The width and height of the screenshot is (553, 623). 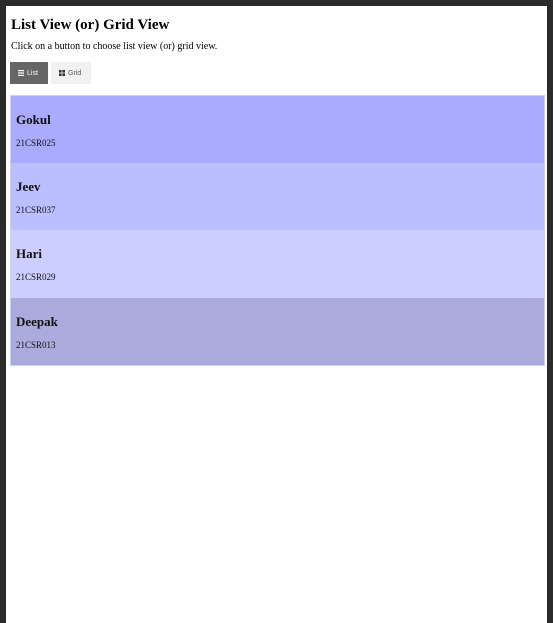 What do you see at coordinates (29, 253) in the screenshot?
I see `student-name: Hari` at bounding box center [29, 253].